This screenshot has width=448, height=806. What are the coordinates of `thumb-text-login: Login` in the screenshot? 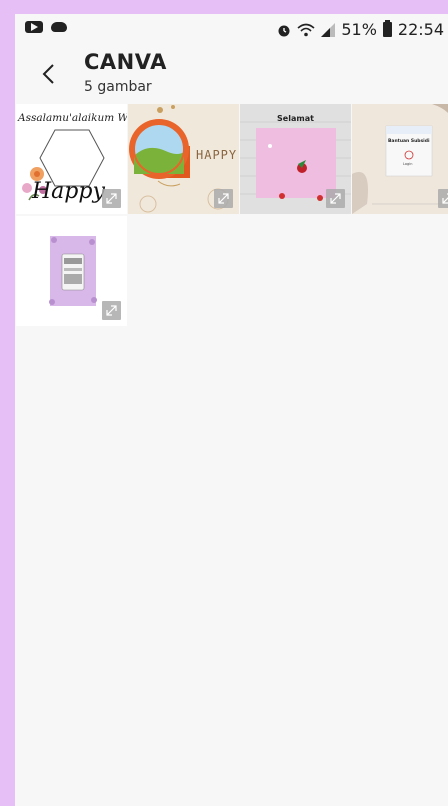 It's located at (408, 164).